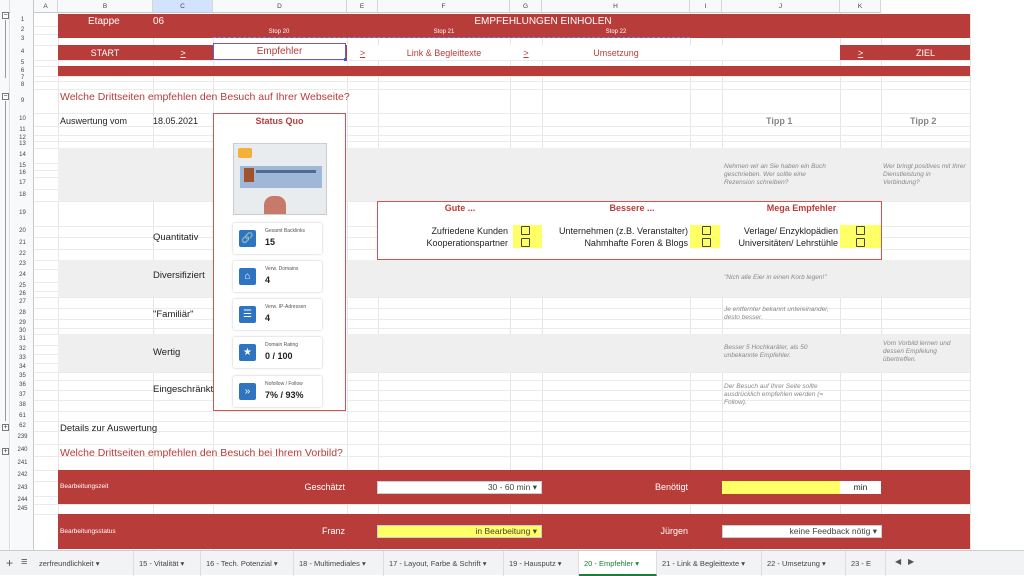 The image size is (1024, 576). I want to click on add-sheet-icon: +, so click(9, 563).